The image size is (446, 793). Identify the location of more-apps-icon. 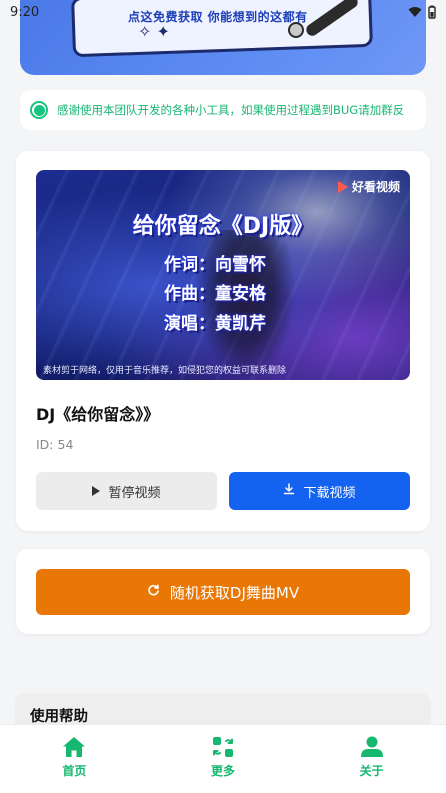
(223, 747).